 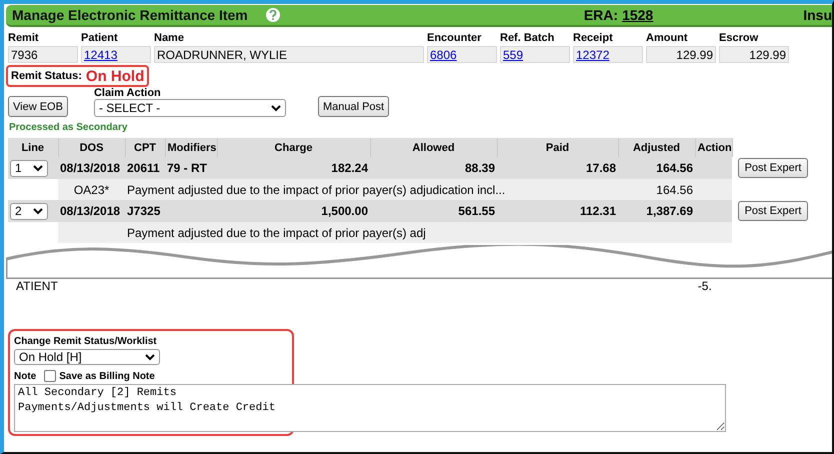 What do you see at coordinates (667, 39) in the screenshot?
I see `field-label: Amount` at bounding box center [667, 39].